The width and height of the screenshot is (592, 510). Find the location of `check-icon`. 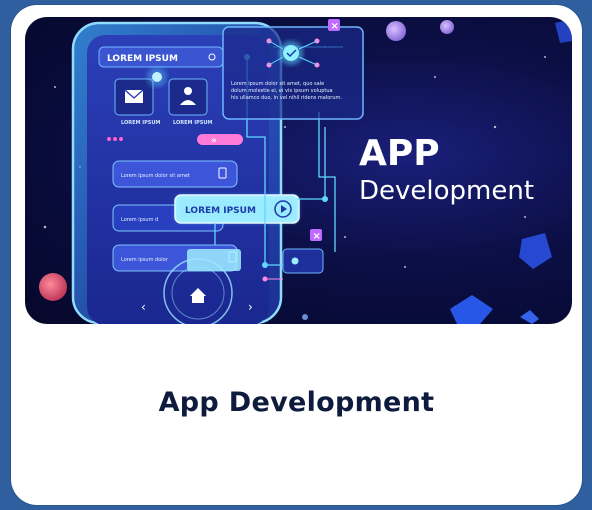

check-icon is located at coordinates (291, 53).